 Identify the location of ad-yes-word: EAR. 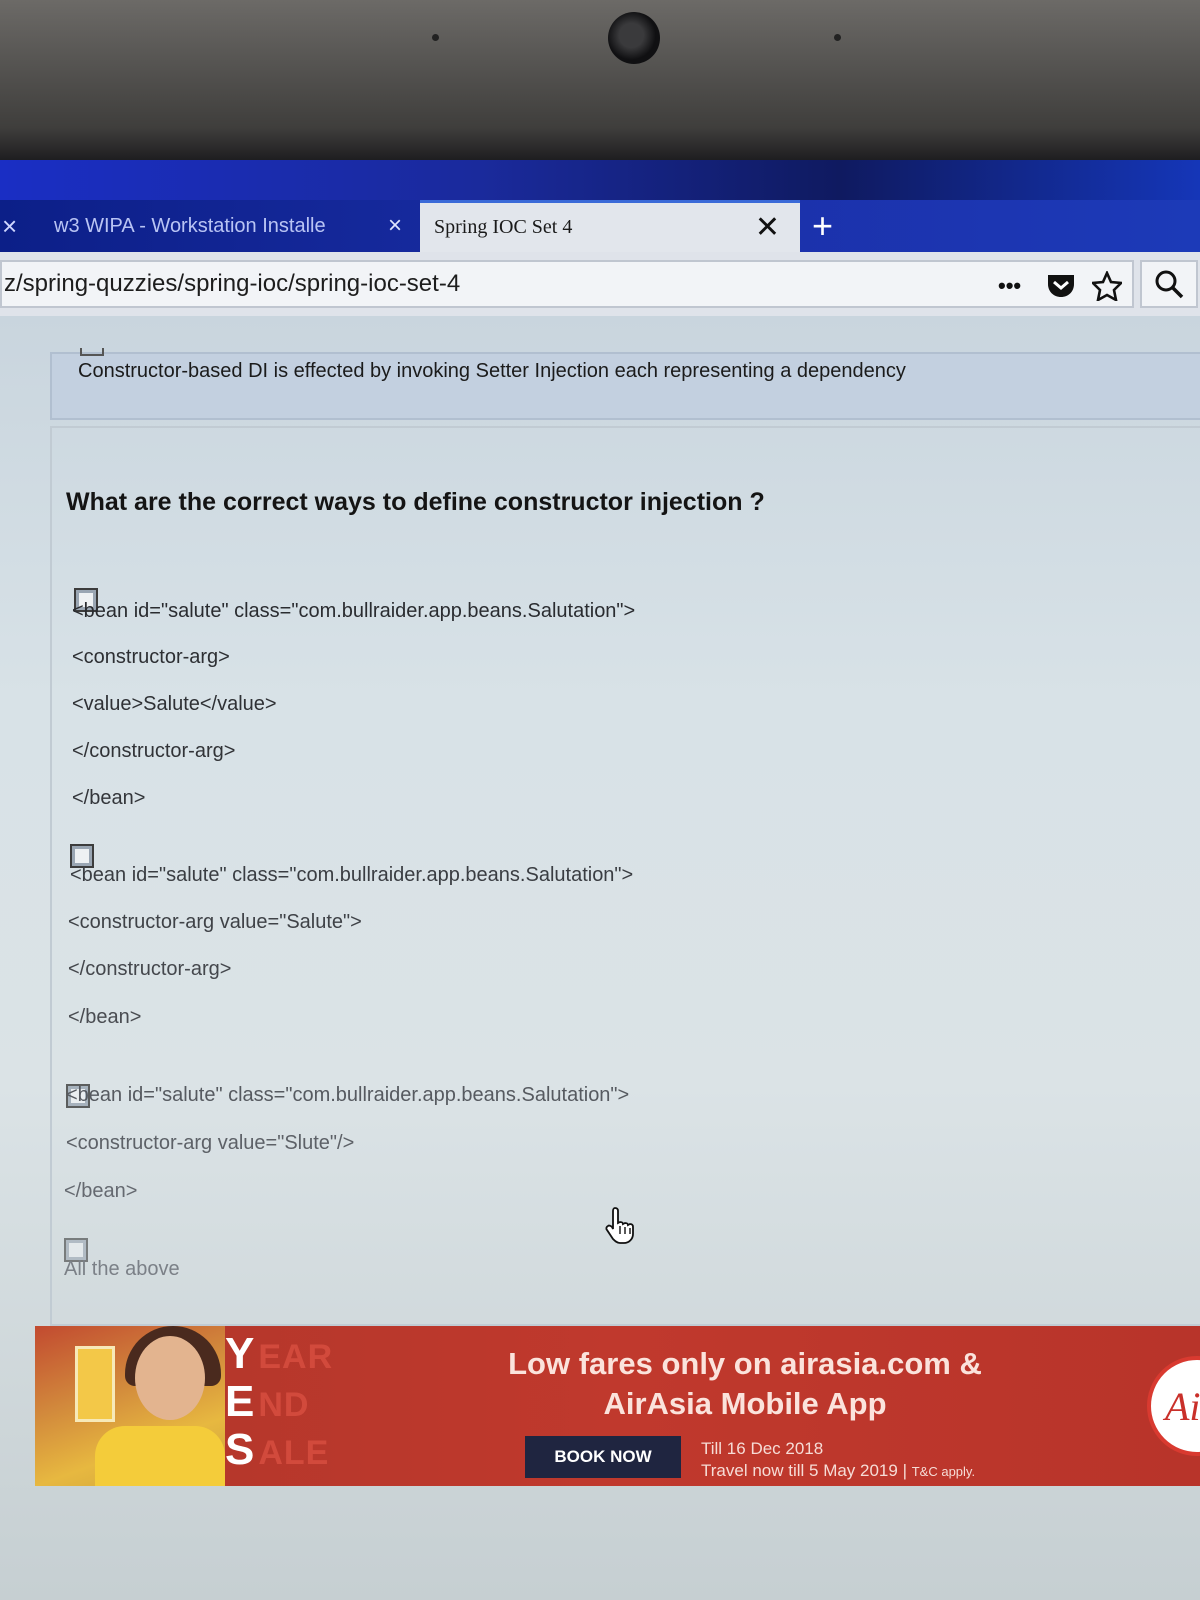
(296, 1357).